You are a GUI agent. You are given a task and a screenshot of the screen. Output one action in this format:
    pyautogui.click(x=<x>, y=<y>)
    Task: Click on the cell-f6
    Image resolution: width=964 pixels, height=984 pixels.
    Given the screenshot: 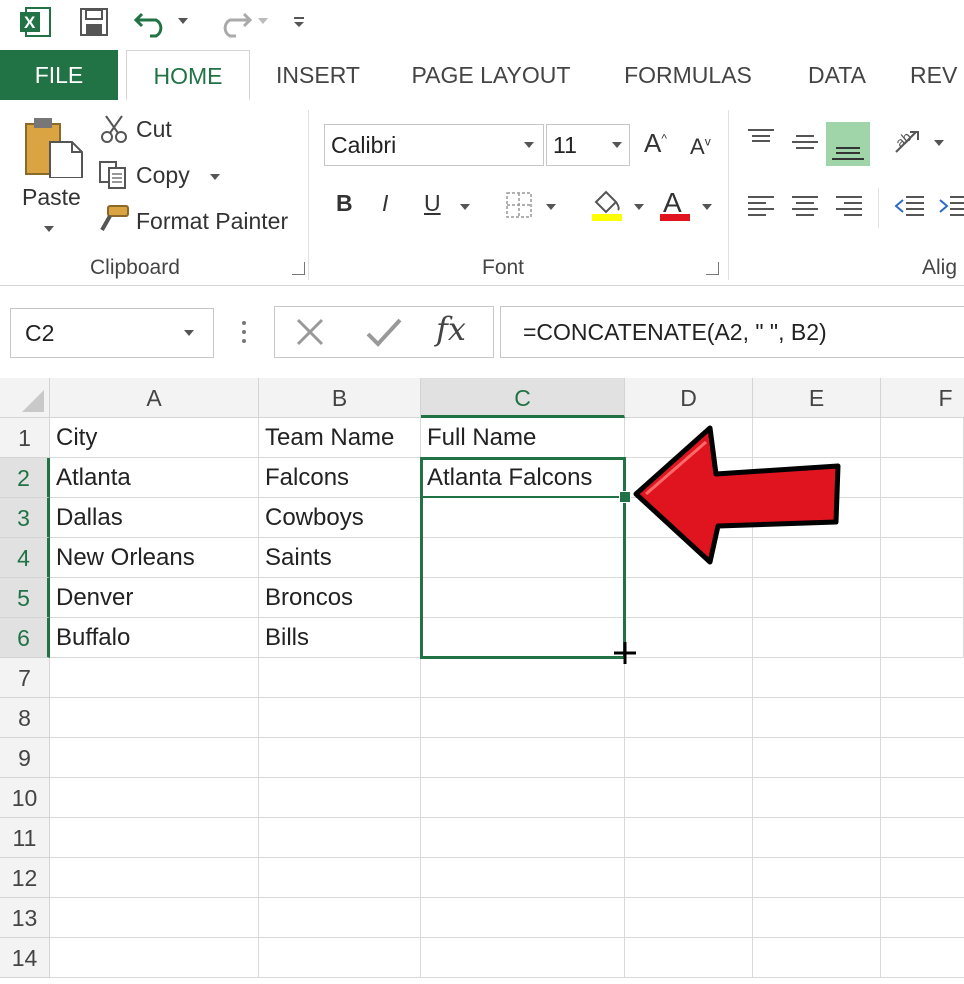 What is the action you would take?
    pyautogui.click(x=922, y=638)
    